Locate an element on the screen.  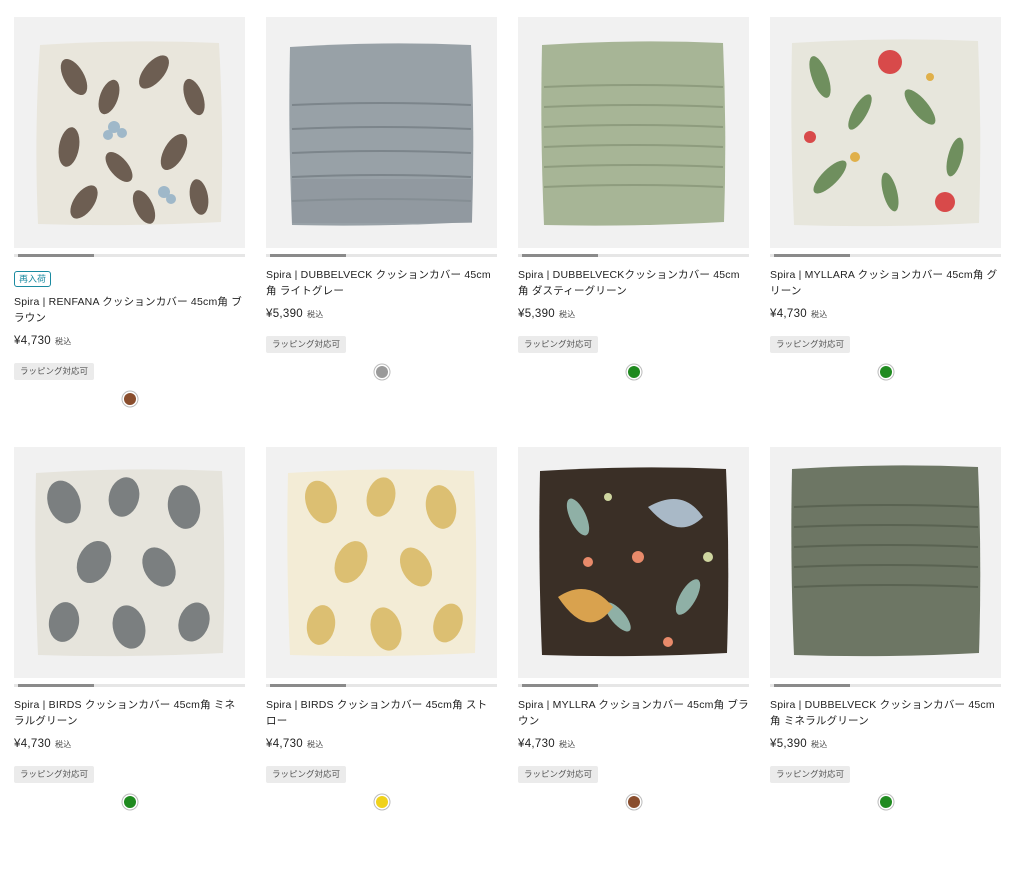
cushion-birds-gray-image is located at coordinates (130, 563).